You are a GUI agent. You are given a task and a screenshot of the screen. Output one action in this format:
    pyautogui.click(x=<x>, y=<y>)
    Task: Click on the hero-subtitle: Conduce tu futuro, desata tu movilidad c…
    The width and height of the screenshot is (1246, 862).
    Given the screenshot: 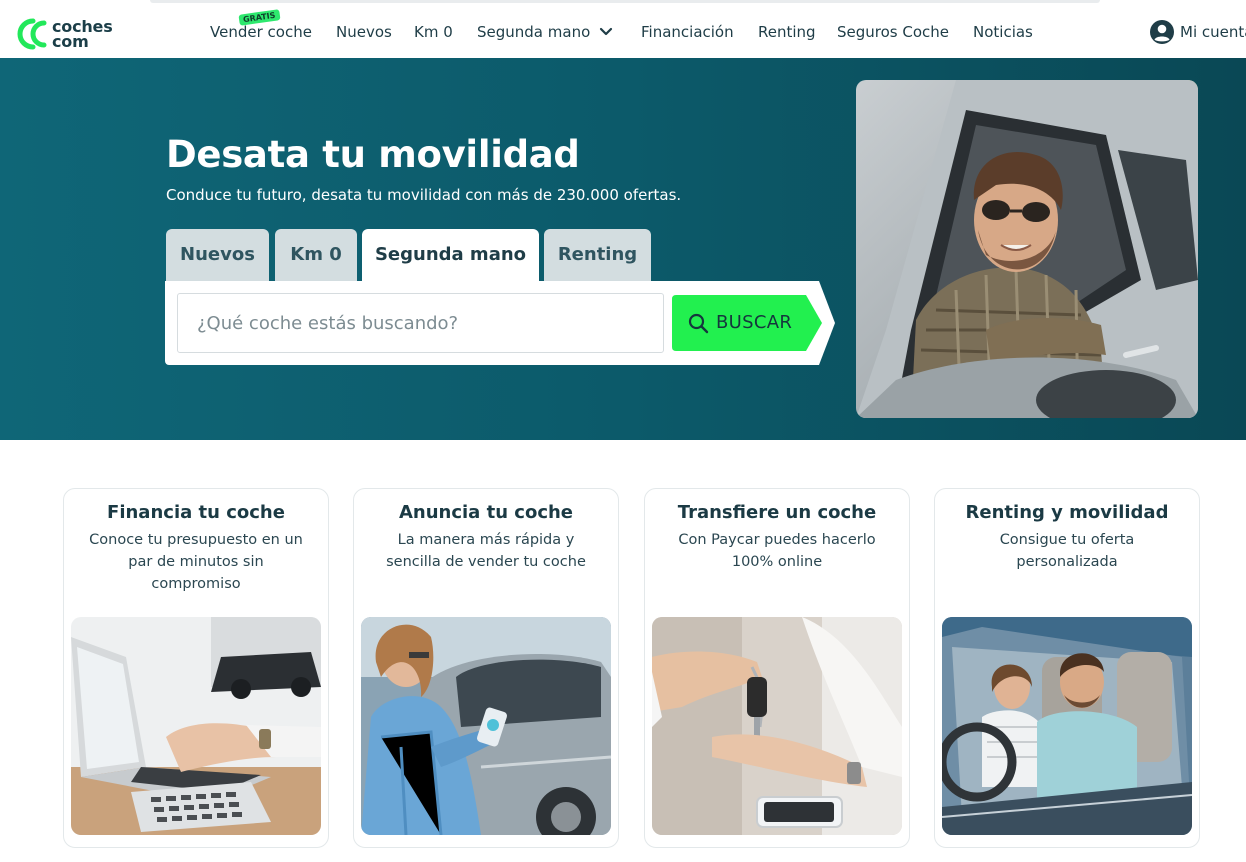 What is the action you would take?
    pyautogui.click(x=424, y=195)
    